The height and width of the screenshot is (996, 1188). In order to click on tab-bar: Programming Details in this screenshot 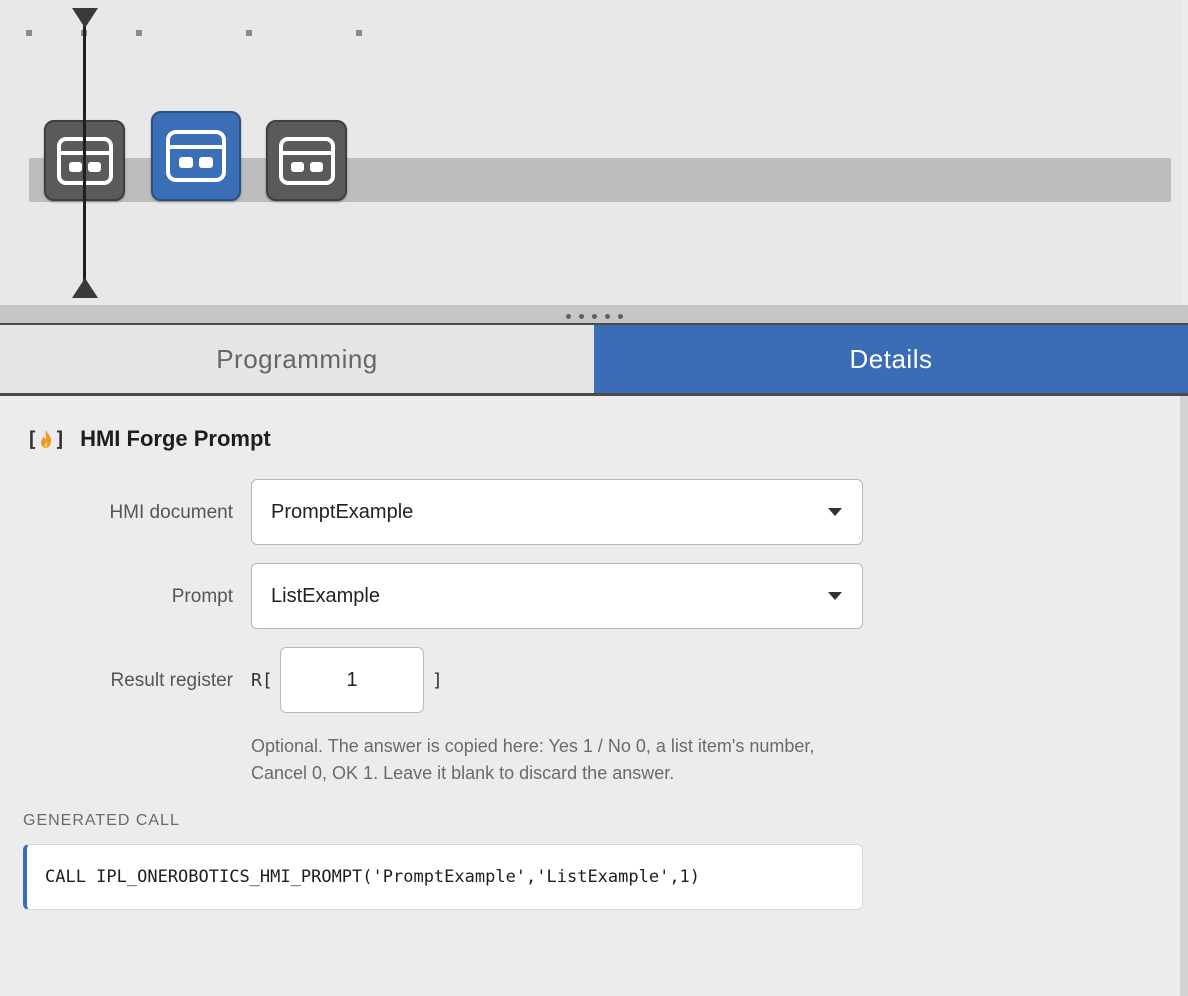, I will do `click(594, 359)`.